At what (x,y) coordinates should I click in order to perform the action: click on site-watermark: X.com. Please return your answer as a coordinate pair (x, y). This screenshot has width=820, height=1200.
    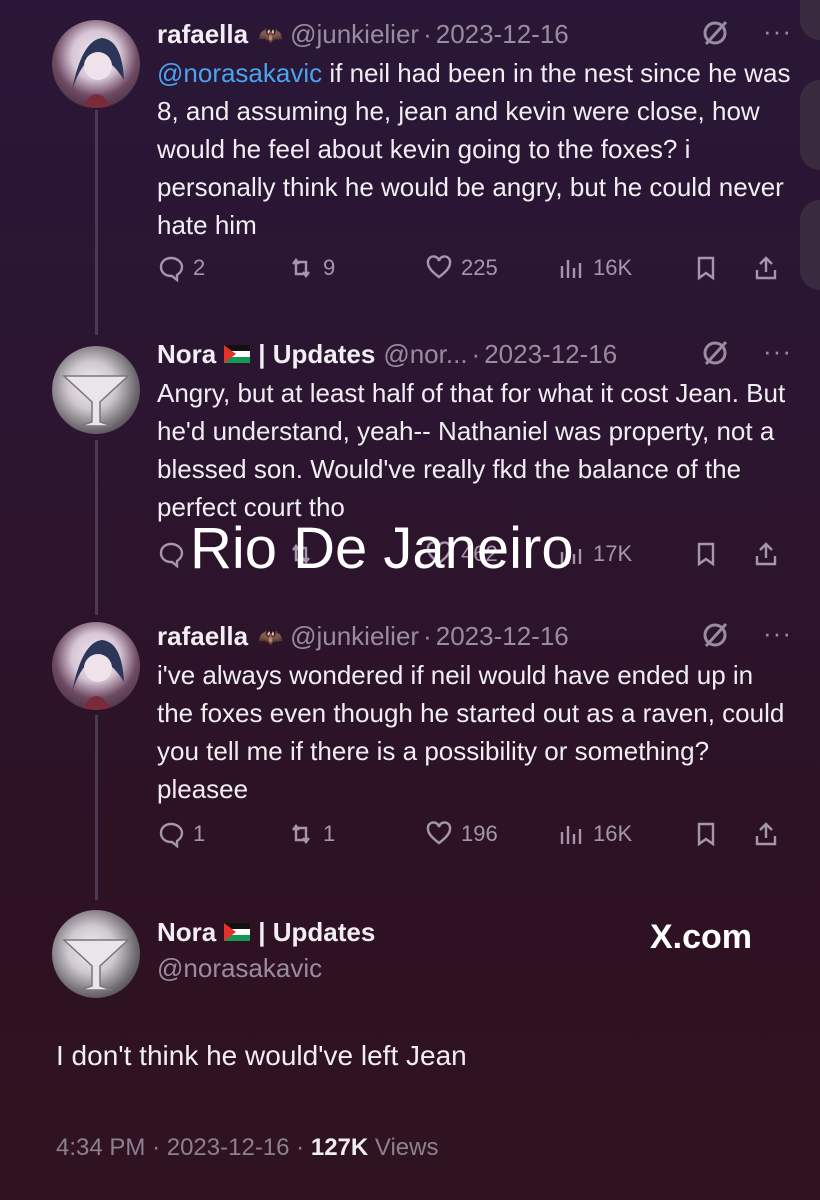
    Looking at the image, I should click on (701, 937).